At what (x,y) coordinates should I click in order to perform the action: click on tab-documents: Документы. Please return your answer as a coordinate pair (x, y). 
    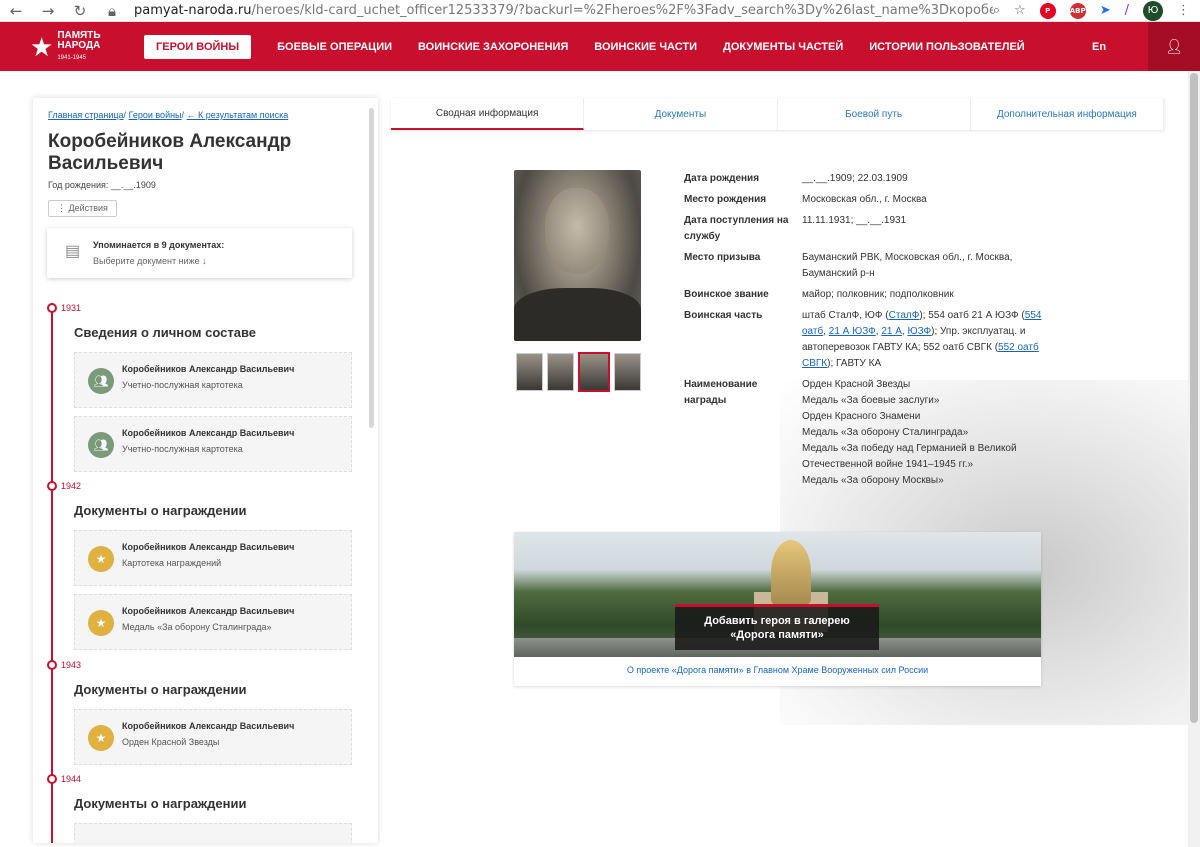
    Looking at the image, I should click on (681, 114).